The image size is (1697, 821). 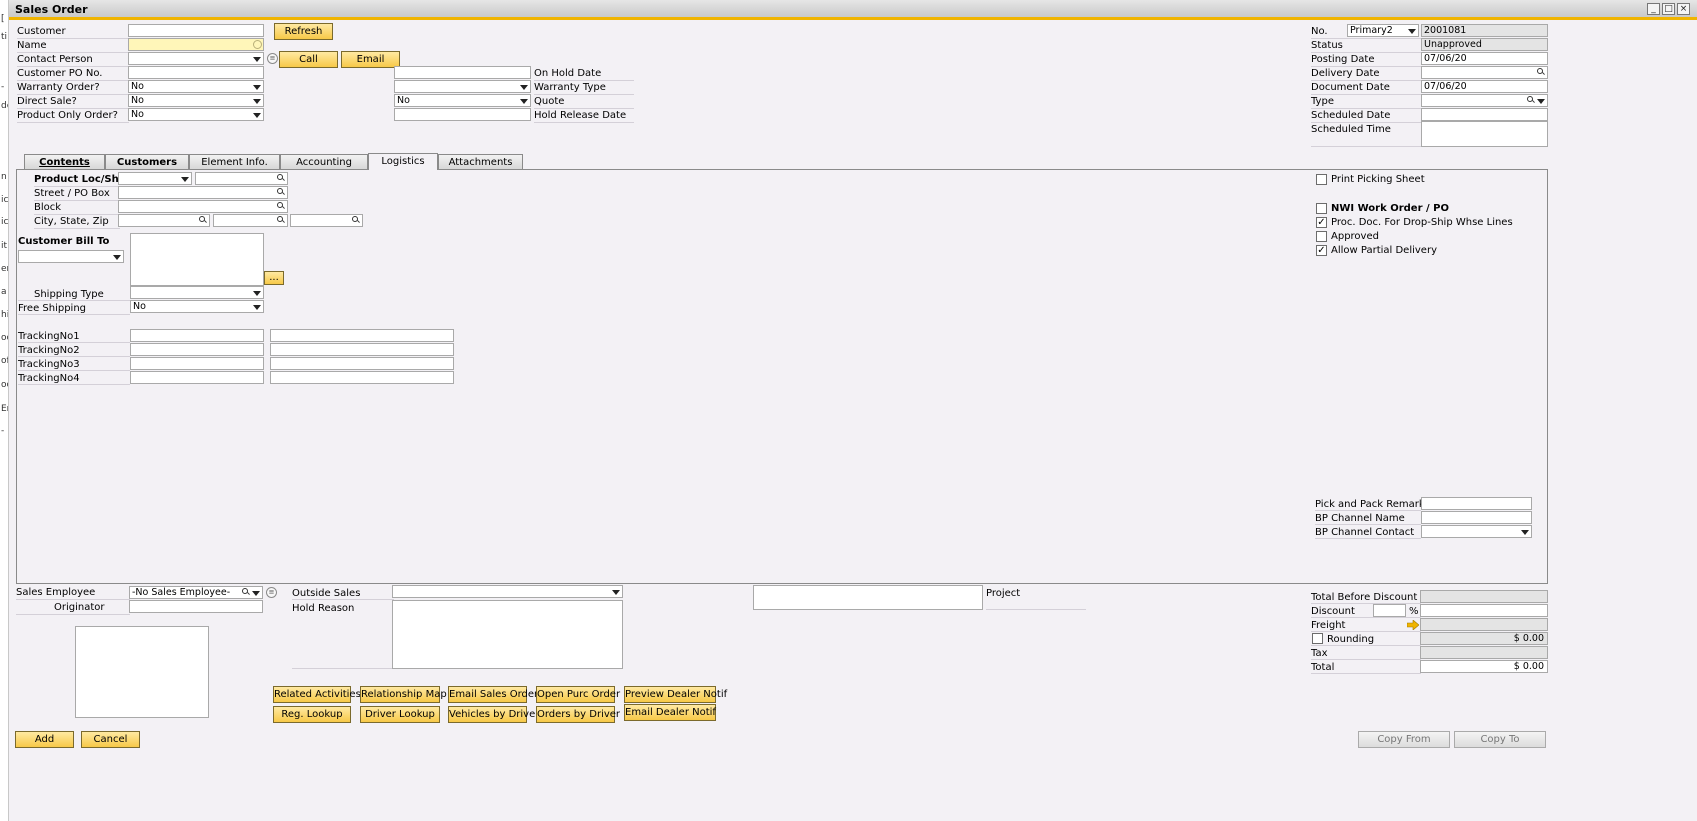 What do you see at coordinates (197, 335) in the screenshot?
I see `tracking-no1-field` at bounding box center [197, 335].